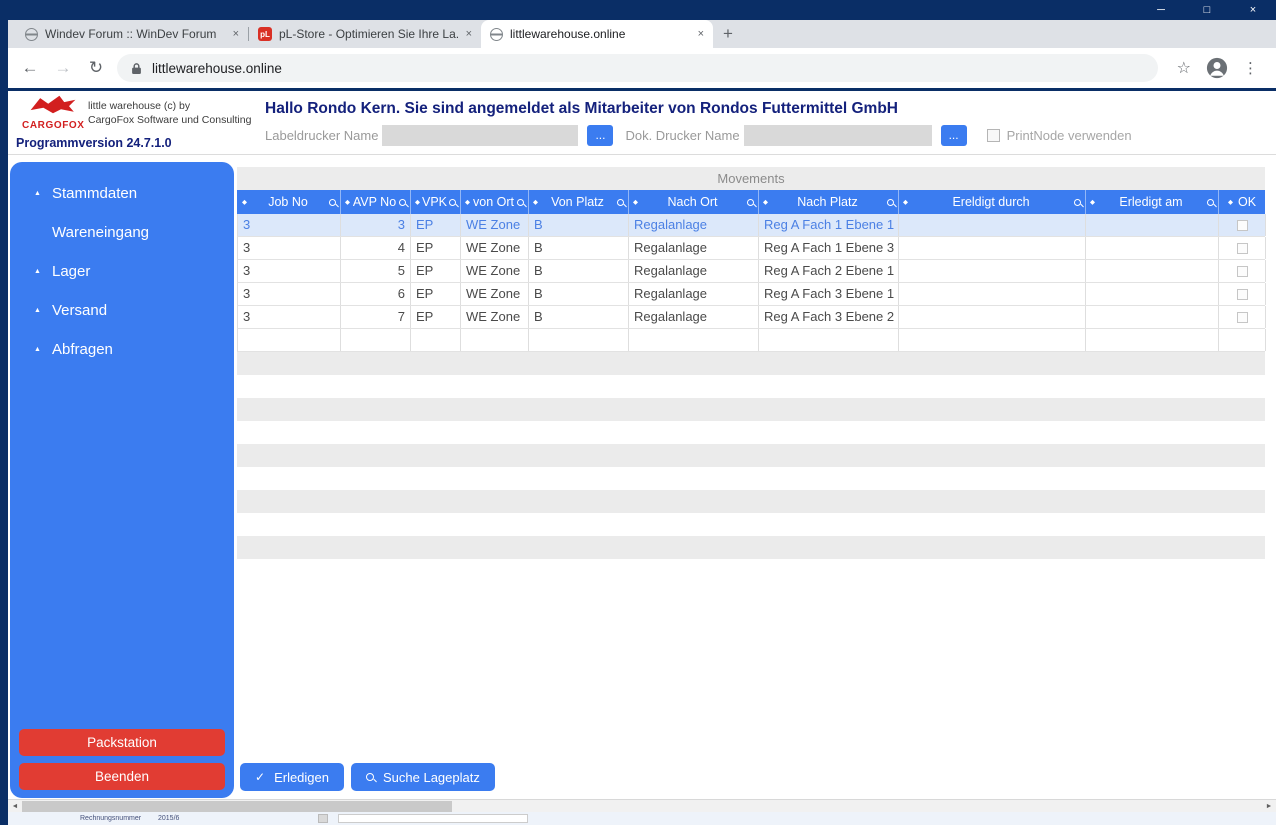 The height and width of the screenshot is (825, 1276). What do you see at coordinates (122, 349) in the screenshot?
I see `sidebar-item-abfragen: ▲ Abfragen` at bounding box center [122, 349].